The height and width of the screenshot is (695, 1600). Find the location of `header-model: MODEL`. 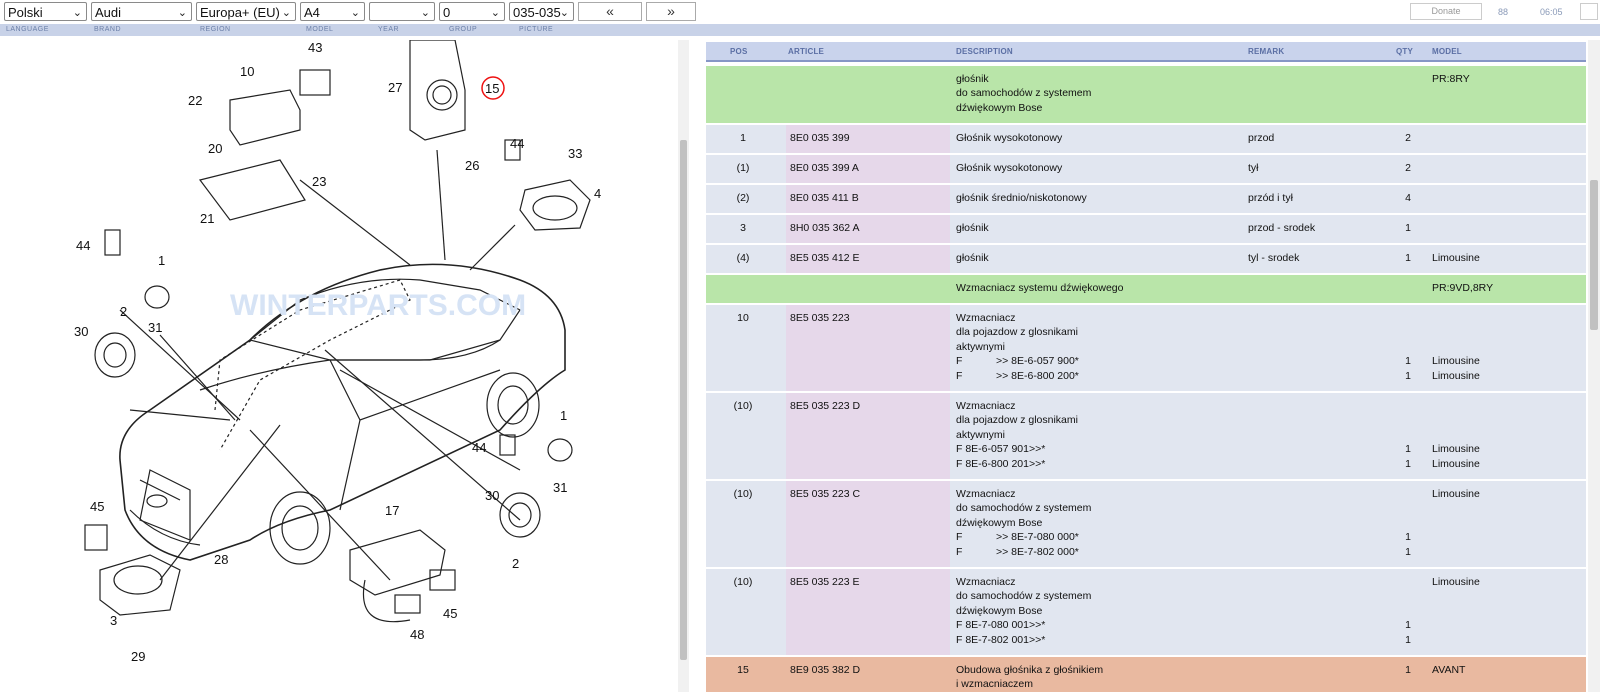

header-model: MODEL is located at coordinates (1447, 51).